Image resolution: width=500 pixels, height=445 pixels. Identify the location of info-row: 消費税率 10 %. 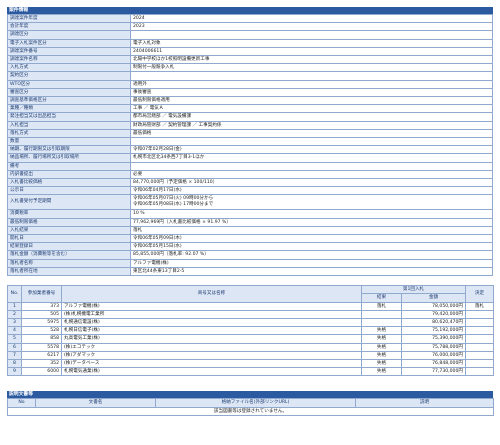
(250, 214).